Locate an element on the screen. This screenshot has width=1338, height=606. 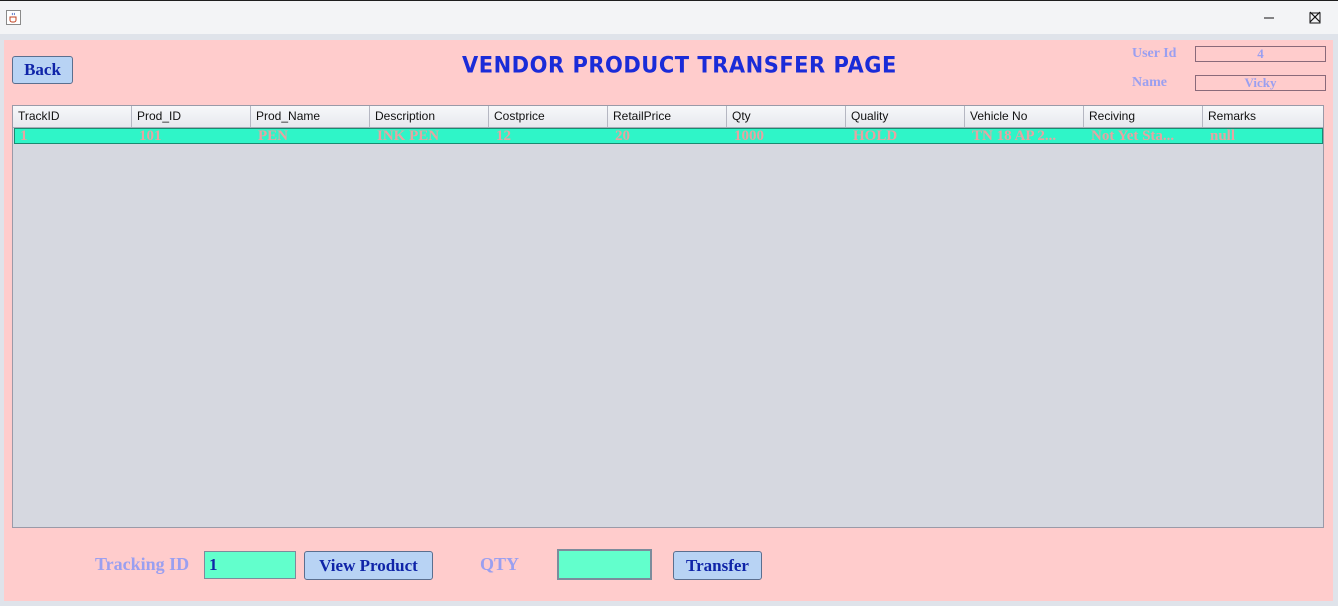
page-title: VENDOR PRODUCT TRANSFER PAGE is located at coordinates (679, 65).